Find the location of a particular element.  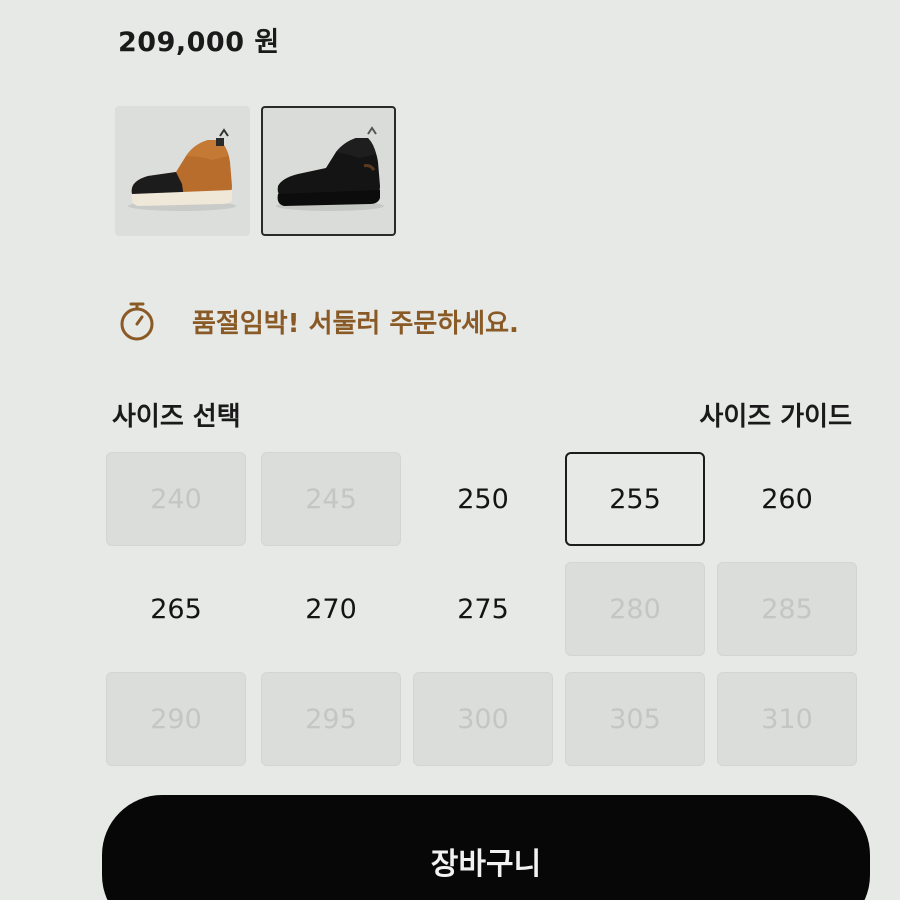

product-price: 209,000 원 is located at coordinates (199, 42).